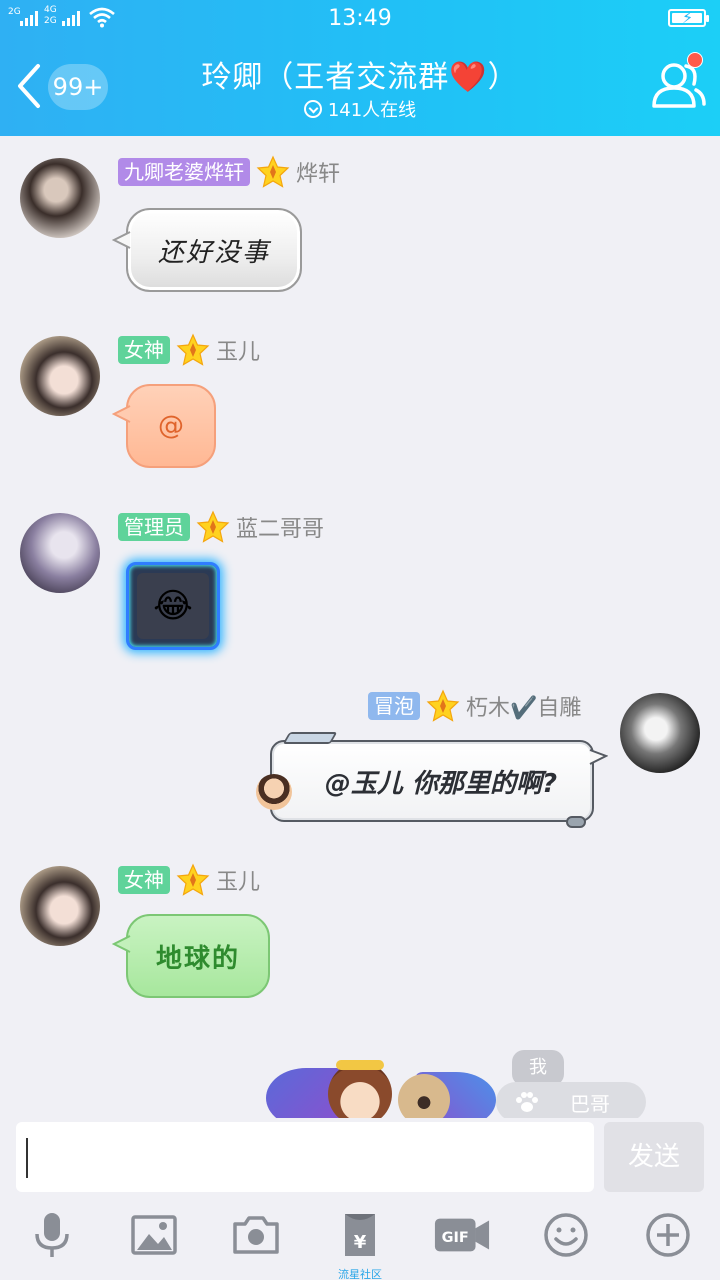 The image size is (720, 1280). Describe the element at coordinates (154, 1235) in the screenshot. I see `image-icon` at that location.